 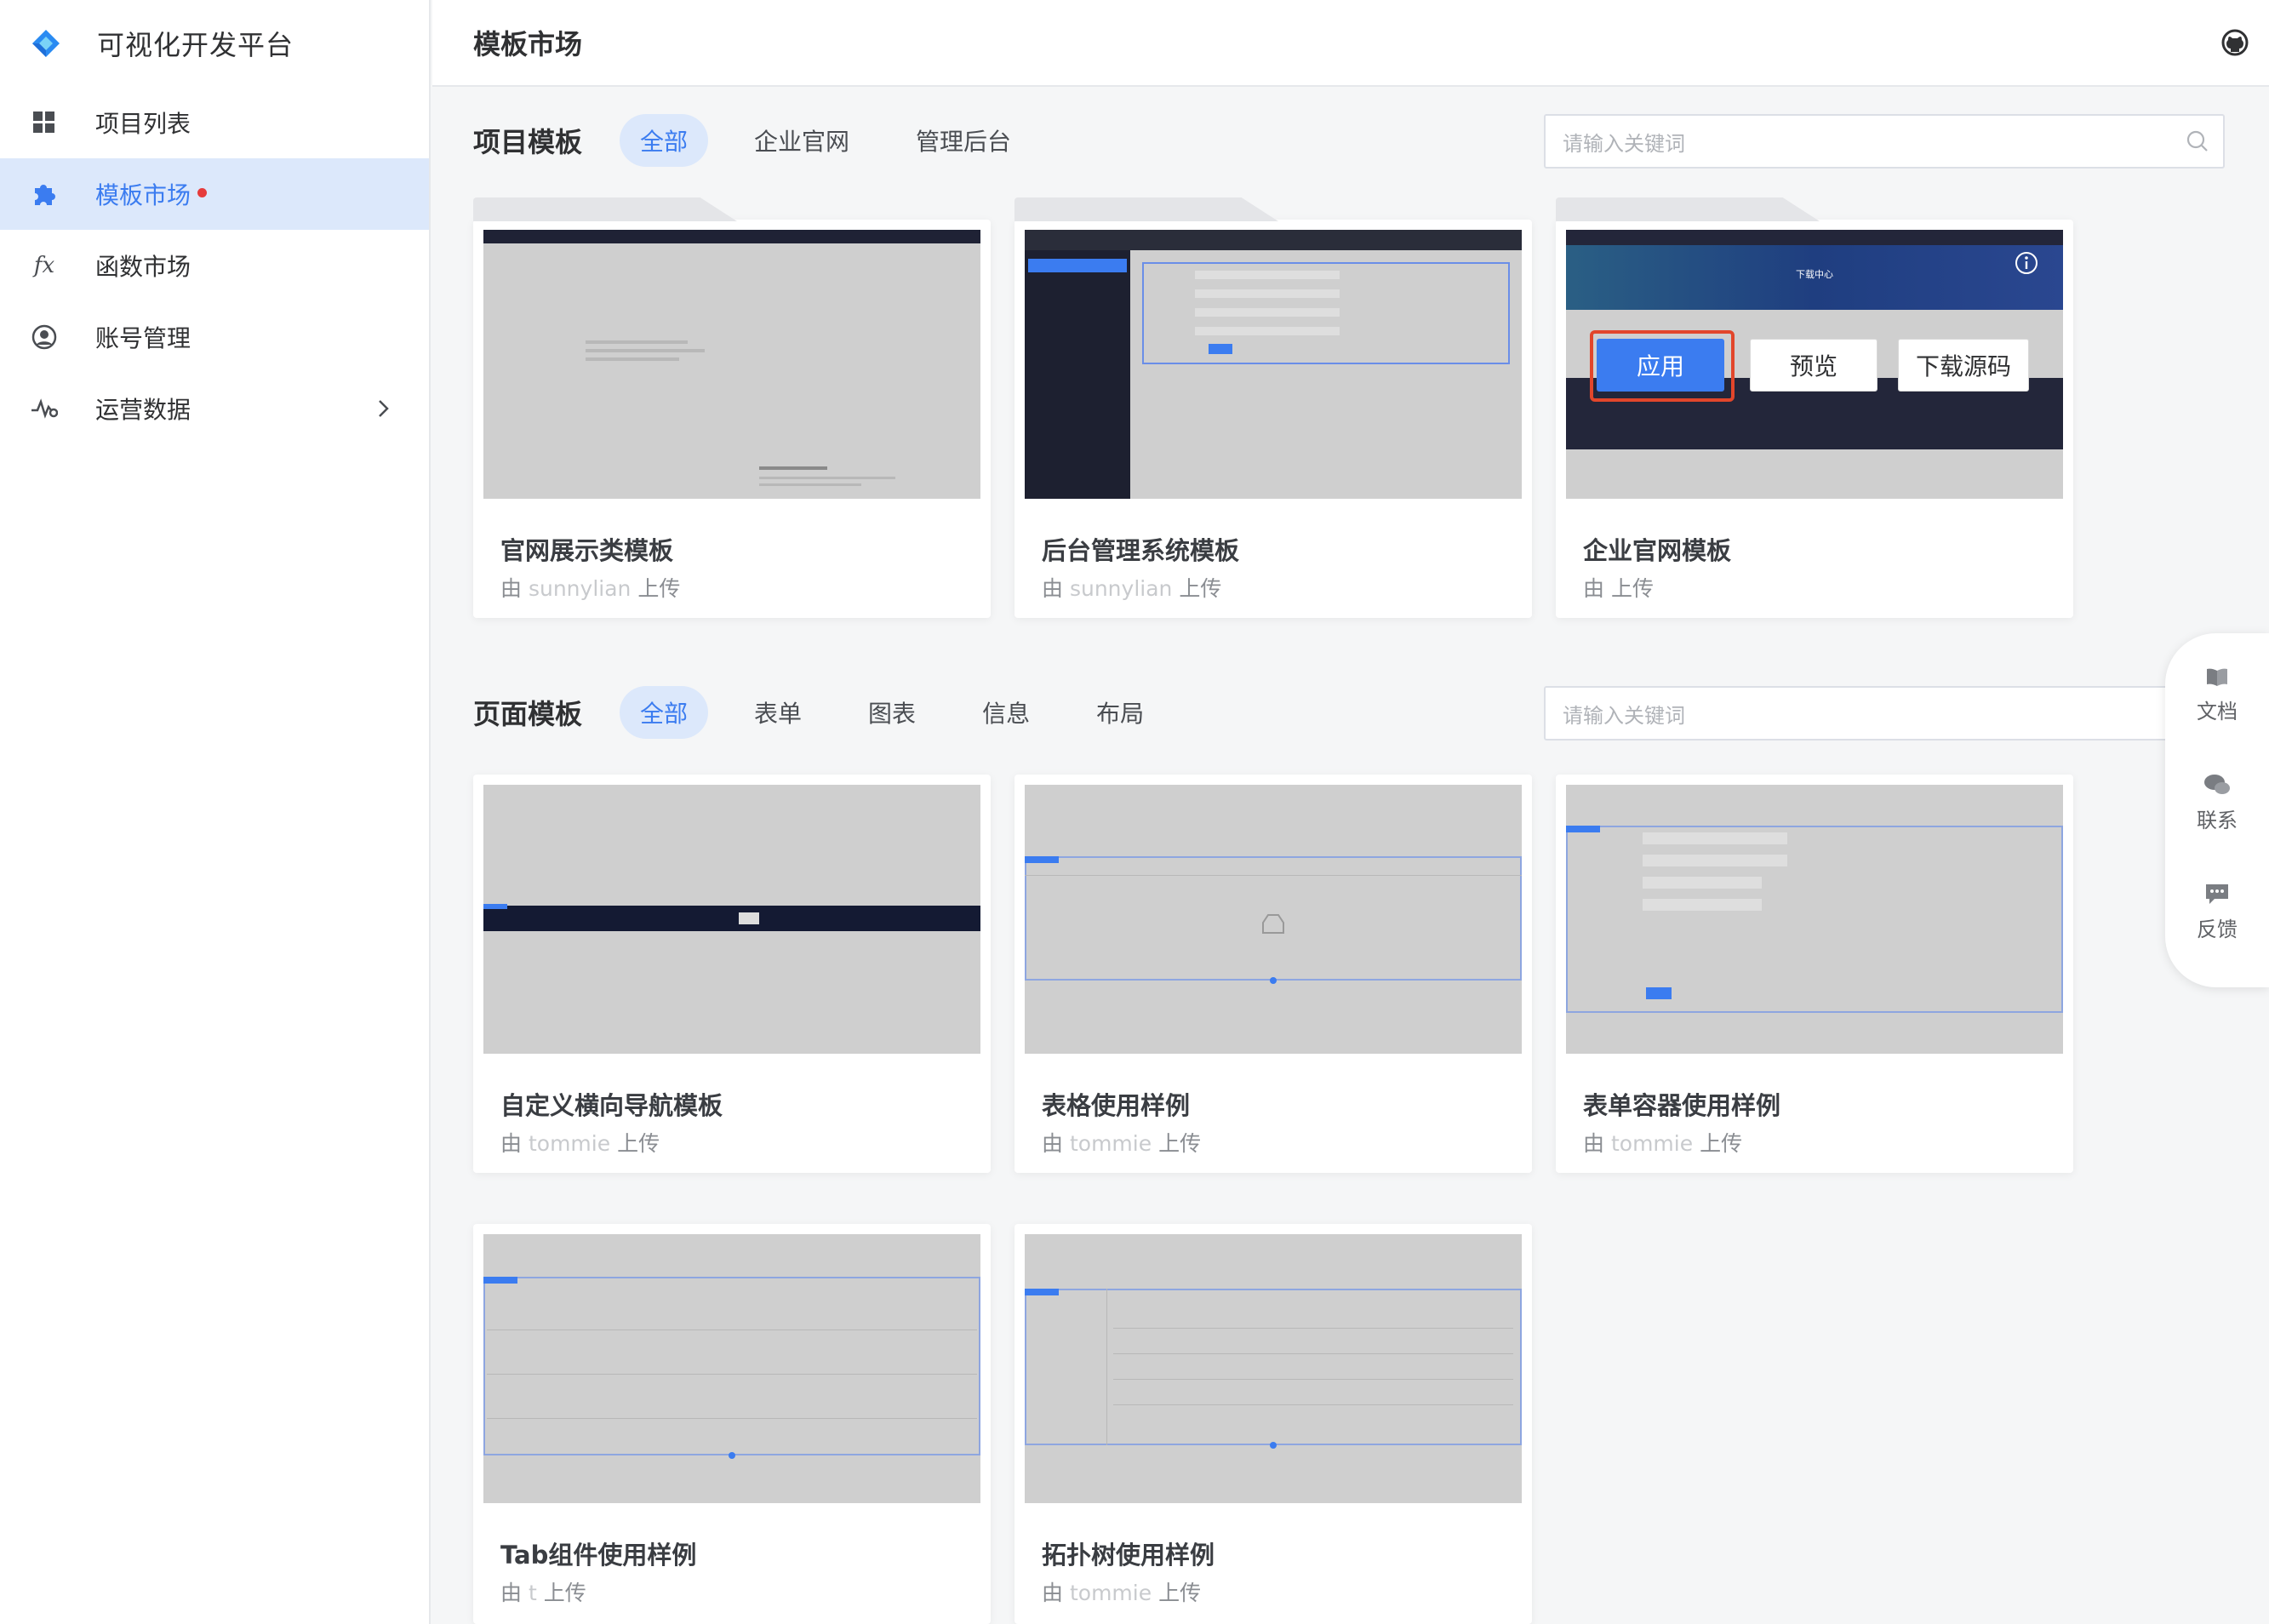 What do you see at coordinates (528, 142) in the screenshot?
I see `section-title: 项目模板` at bounding box center [528, 142].